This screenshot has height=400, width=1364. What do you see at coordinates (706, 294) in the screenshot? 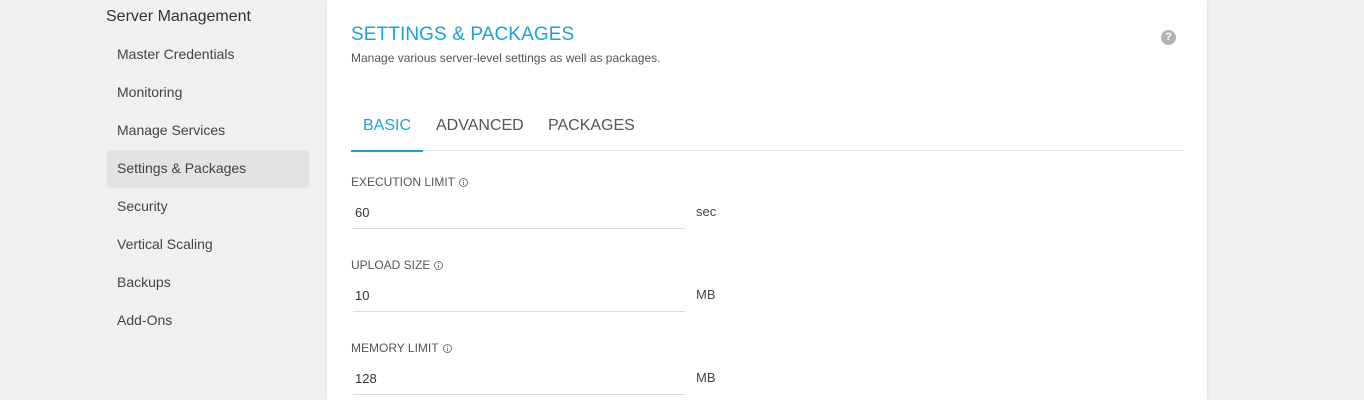
I see `upload-size-unit: MB` at bounding box center [706, 294].